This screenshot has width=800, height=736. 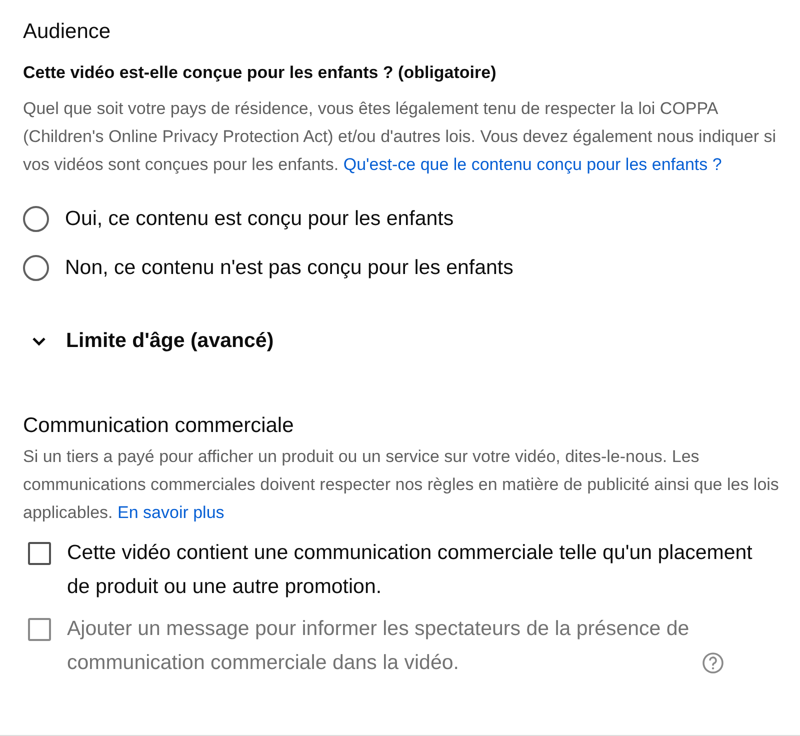 What do you see at coordinates (289, 268) in the screenshot?
I see `radio-label: Non, ce contenu n'est pas conçu pour les enfants` at bounding box center [289, 268].